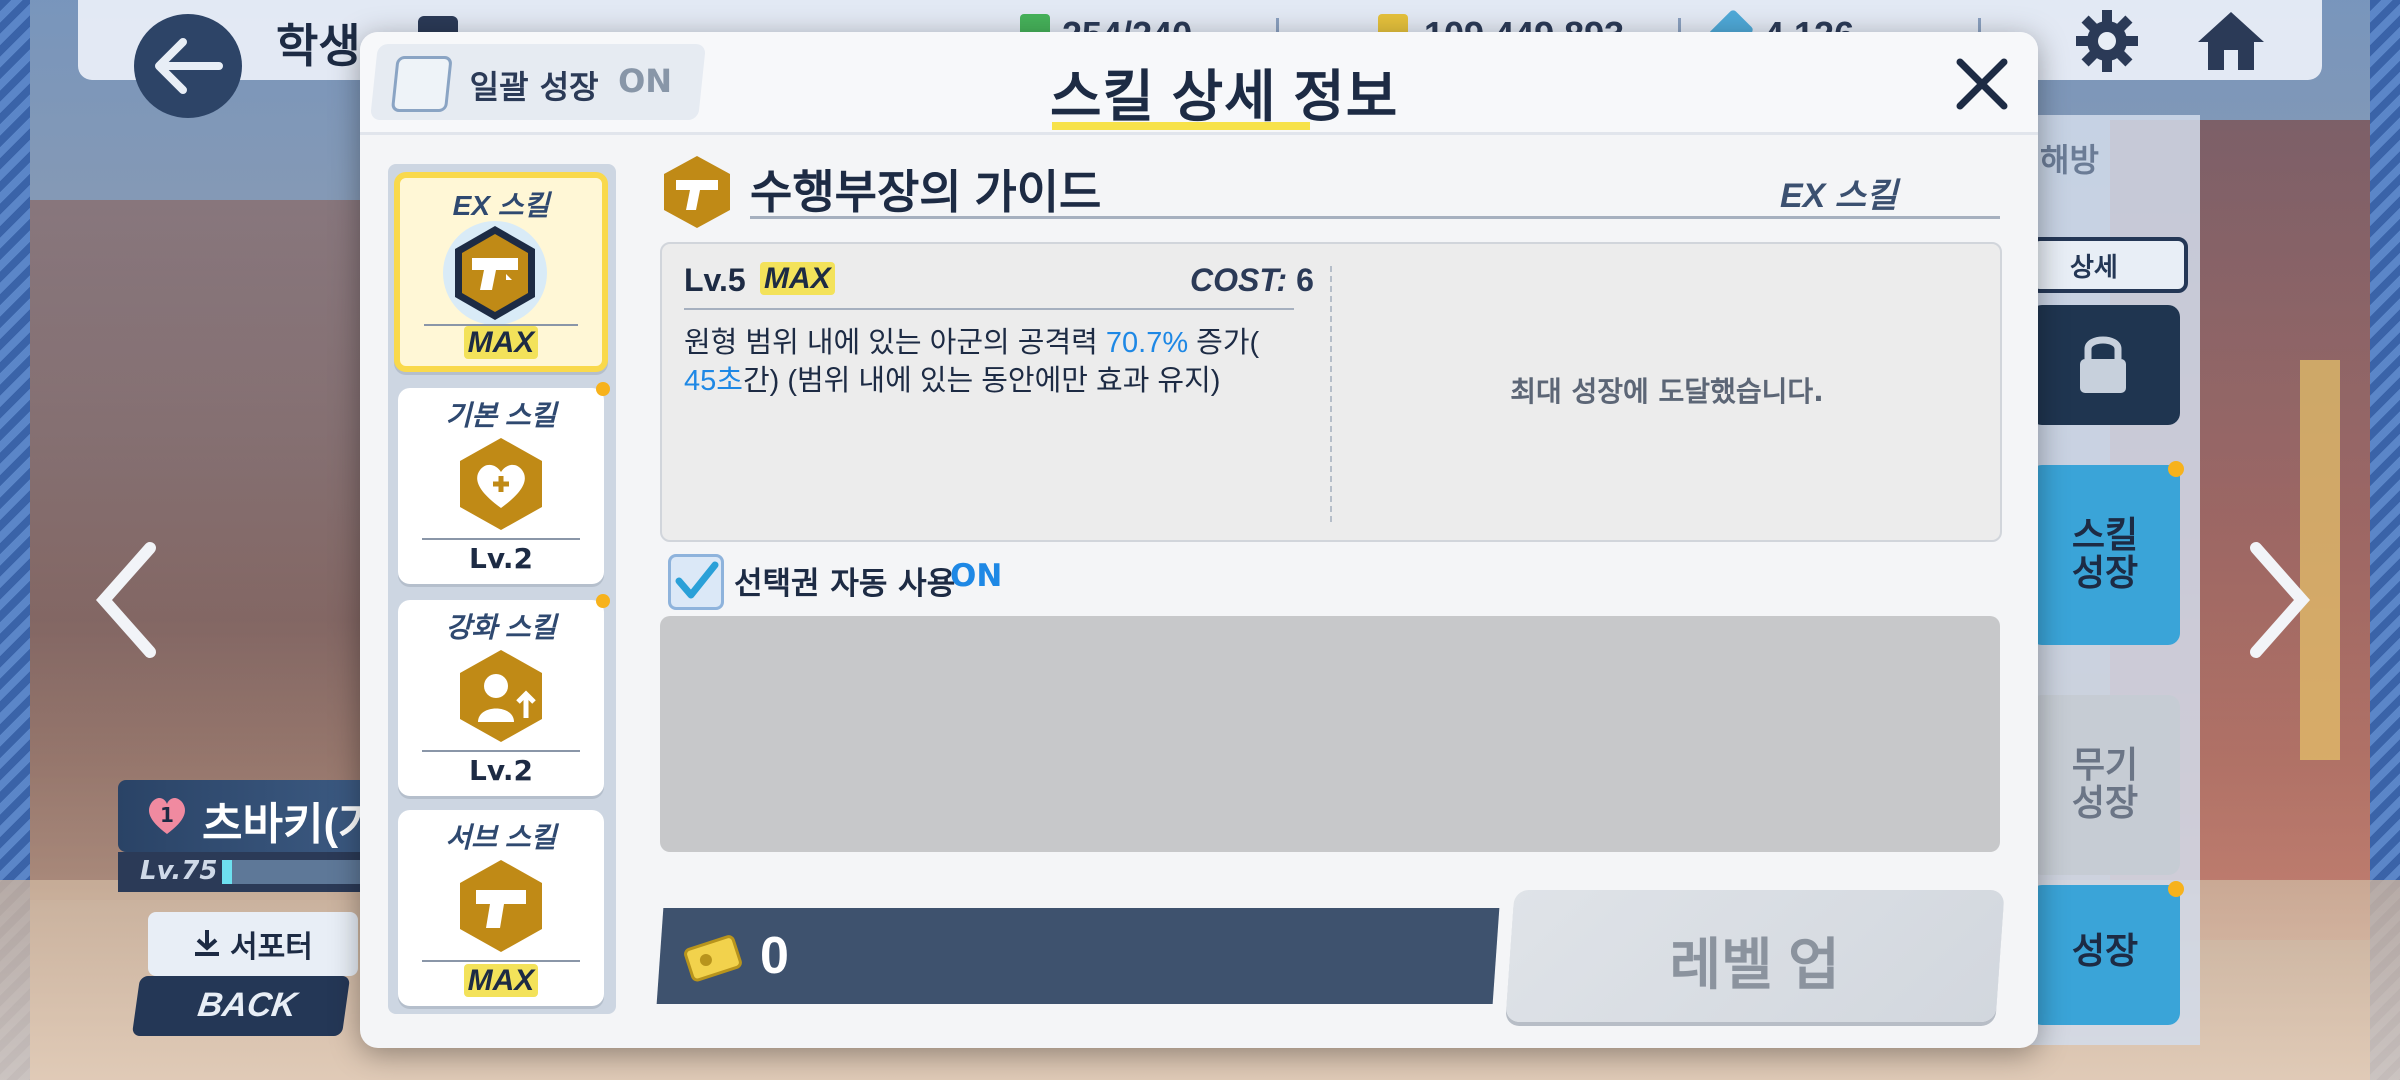  What do you see at coordinates (501, 484) in the screenshot?
I see `heal-icon` at bounding box center [501, 484].